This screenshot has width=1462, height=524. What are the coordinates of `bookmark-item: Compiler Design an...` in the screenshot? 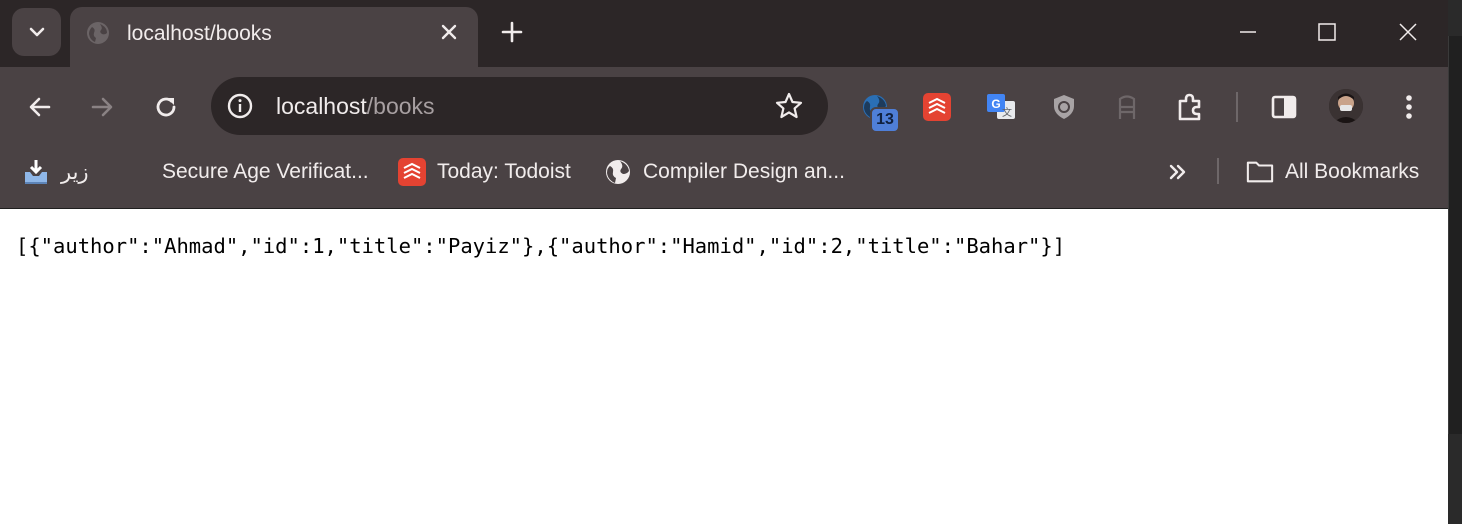 It's located at (724, 172).